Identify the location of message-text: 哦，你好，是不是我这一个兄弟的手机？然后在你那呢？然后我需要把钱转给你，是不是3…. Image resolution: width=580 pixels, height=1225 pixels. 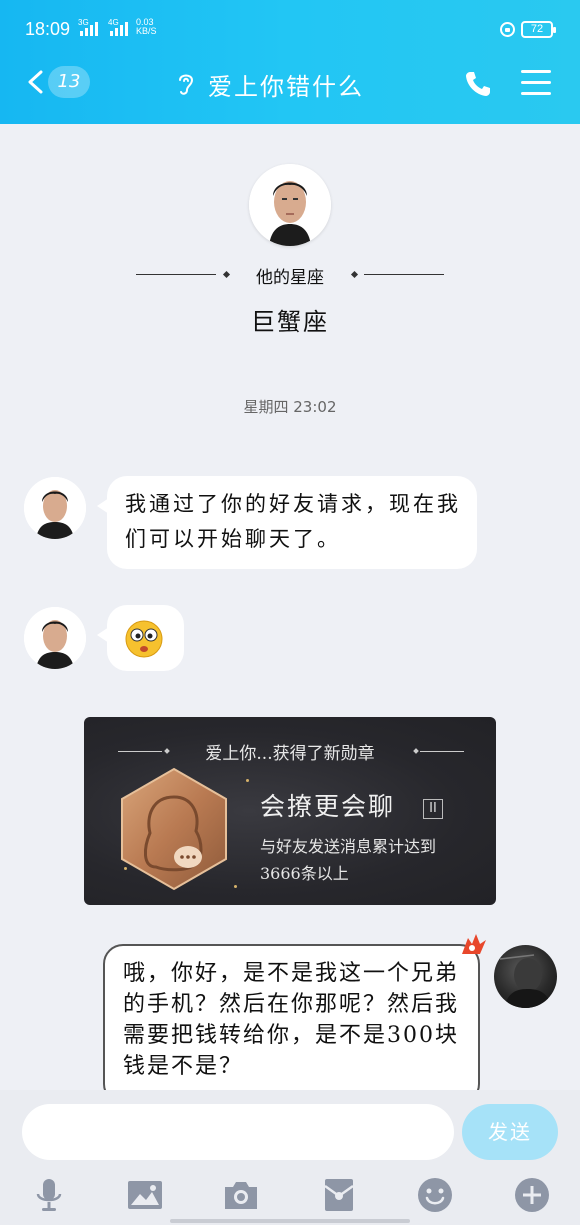
(291, 1020).